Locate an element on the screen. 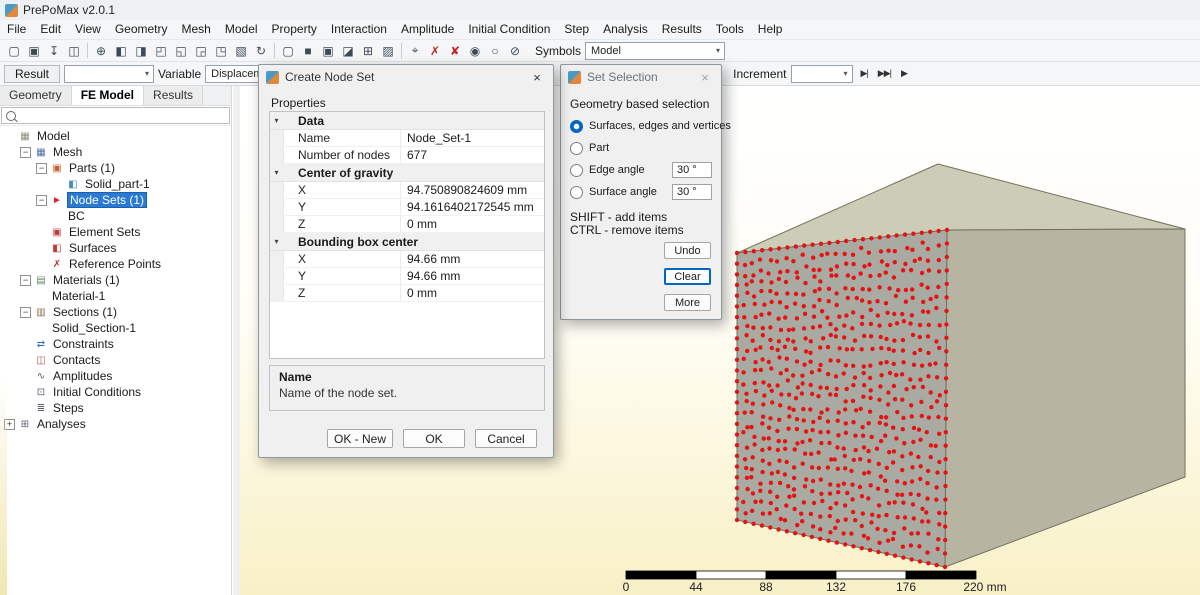  property-category-bounding-box-center: ▾ Bounding box center is located at coordinates (407, 242).